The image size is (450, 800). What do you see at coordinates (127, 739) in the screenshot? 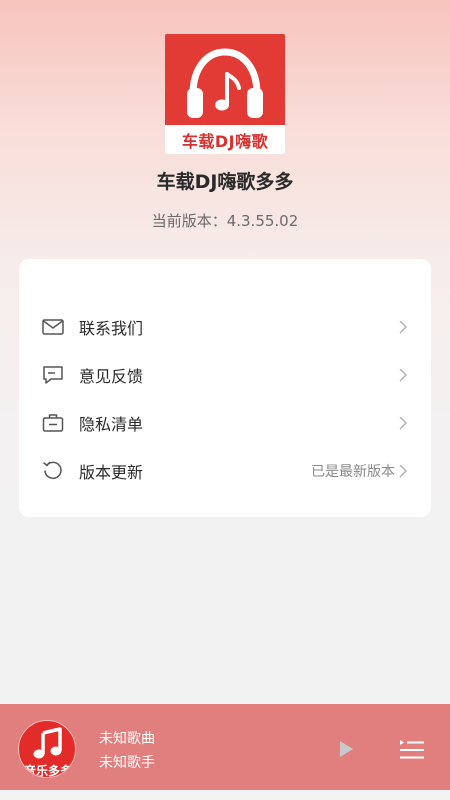
I see `song-title: 未知歌曲` at bounding box center [127, 739].